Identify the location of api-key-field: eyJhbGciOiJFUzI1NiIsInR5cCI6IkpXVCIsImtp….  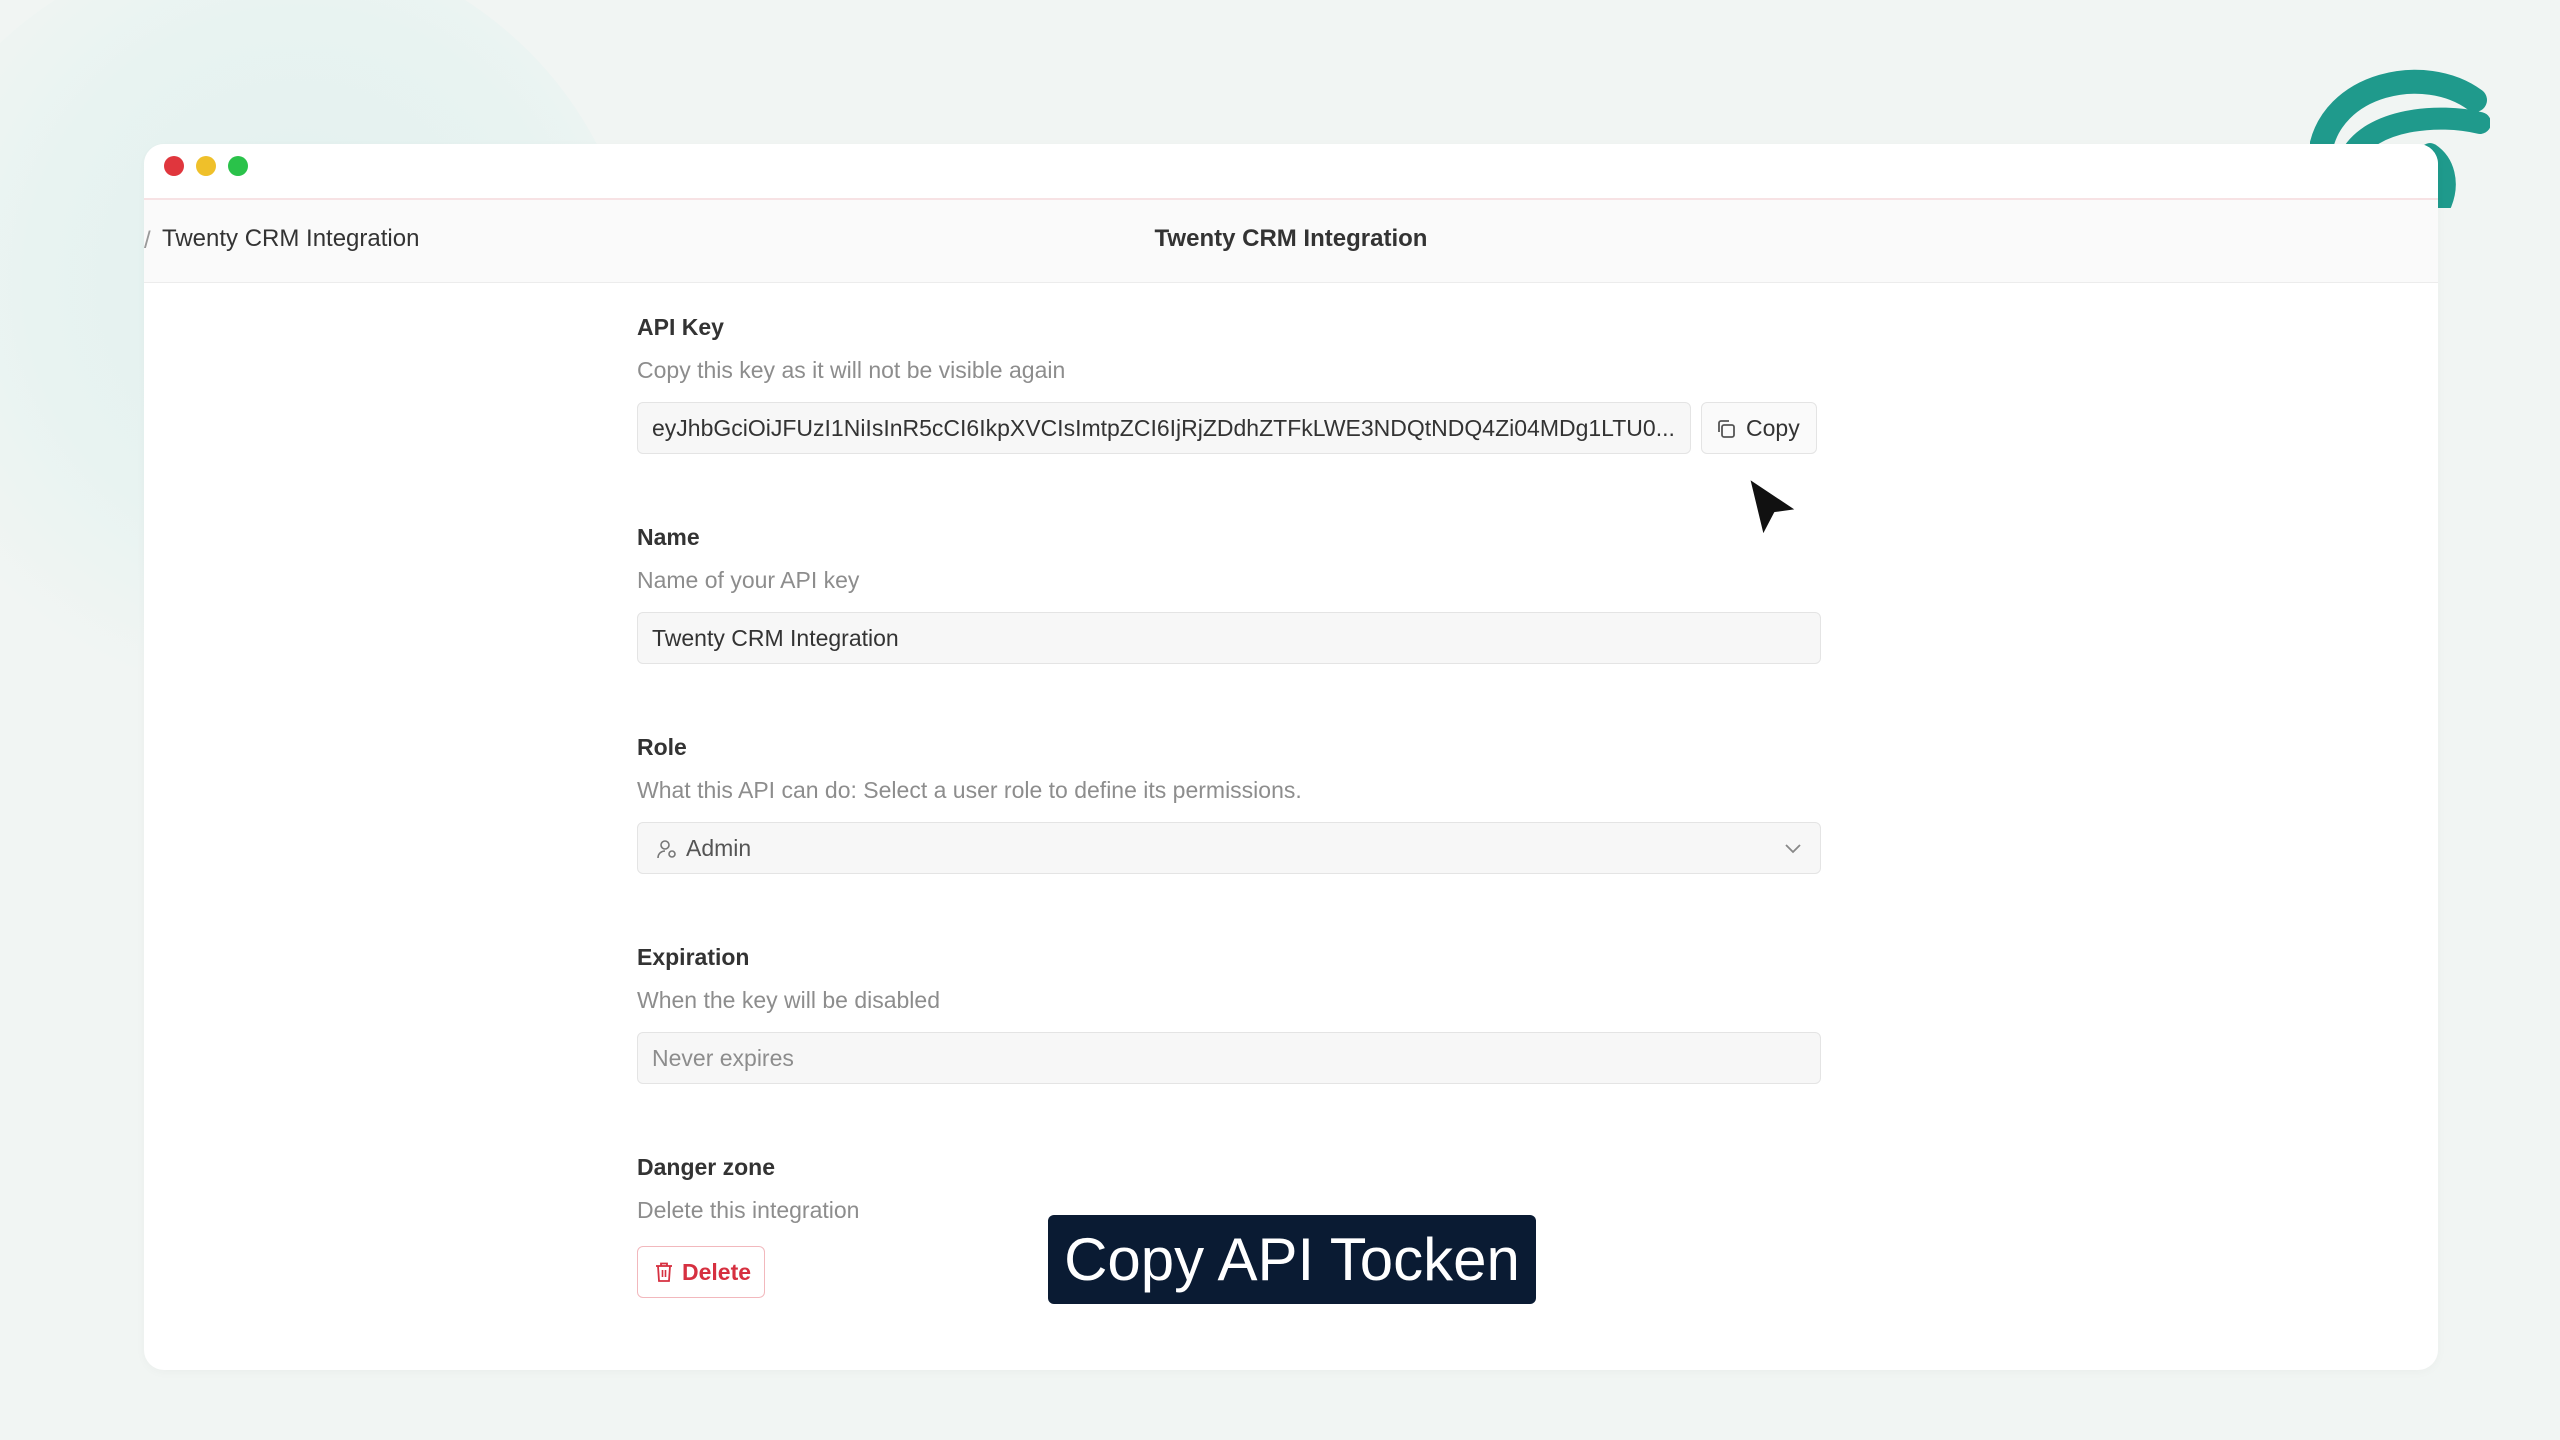
(1164, 428).